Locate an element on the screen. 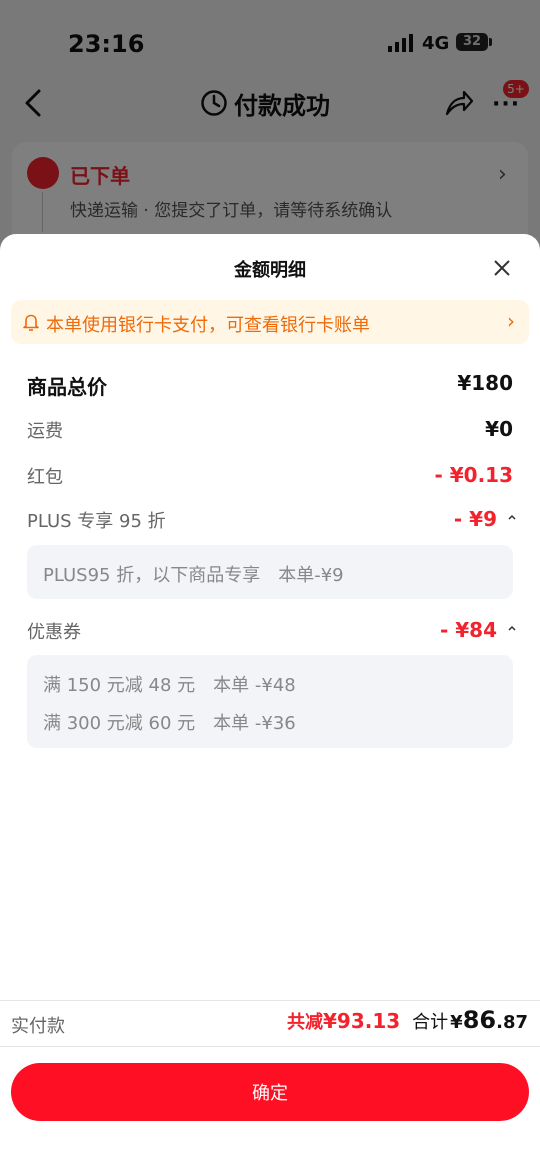 The width and height of the screenshot is (540, 1174). row-label: 红包 is located at coordinates (45, 477).